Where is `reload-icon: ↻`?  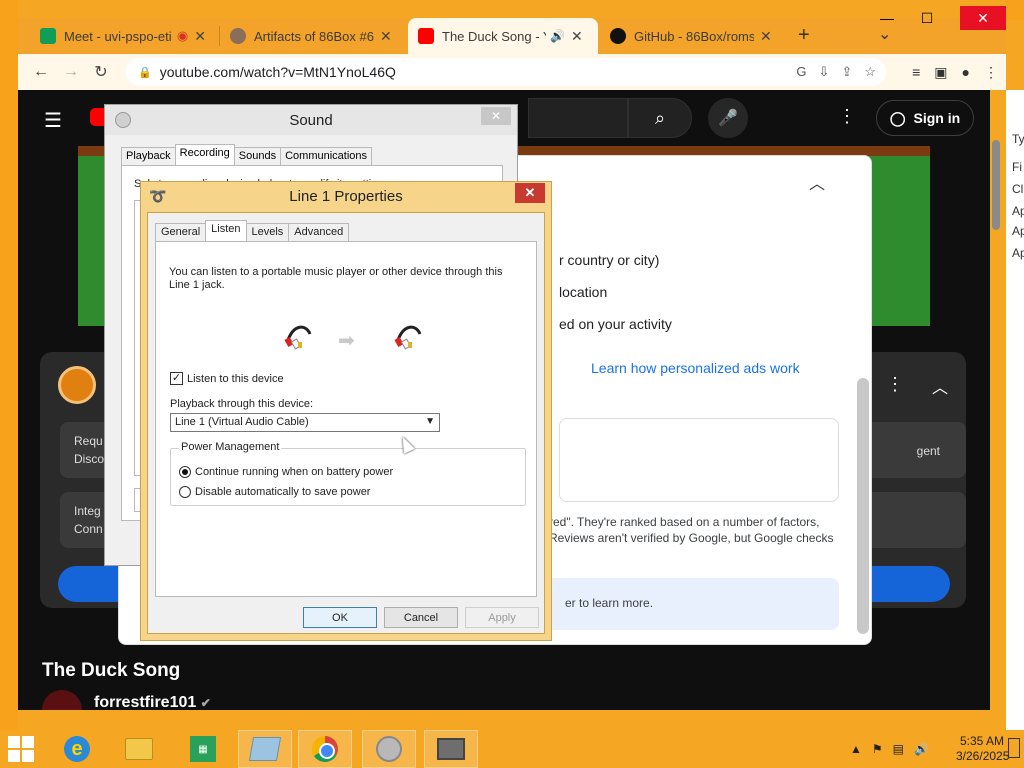 reload-icon: ↻ is located at coordinates (101, 72).